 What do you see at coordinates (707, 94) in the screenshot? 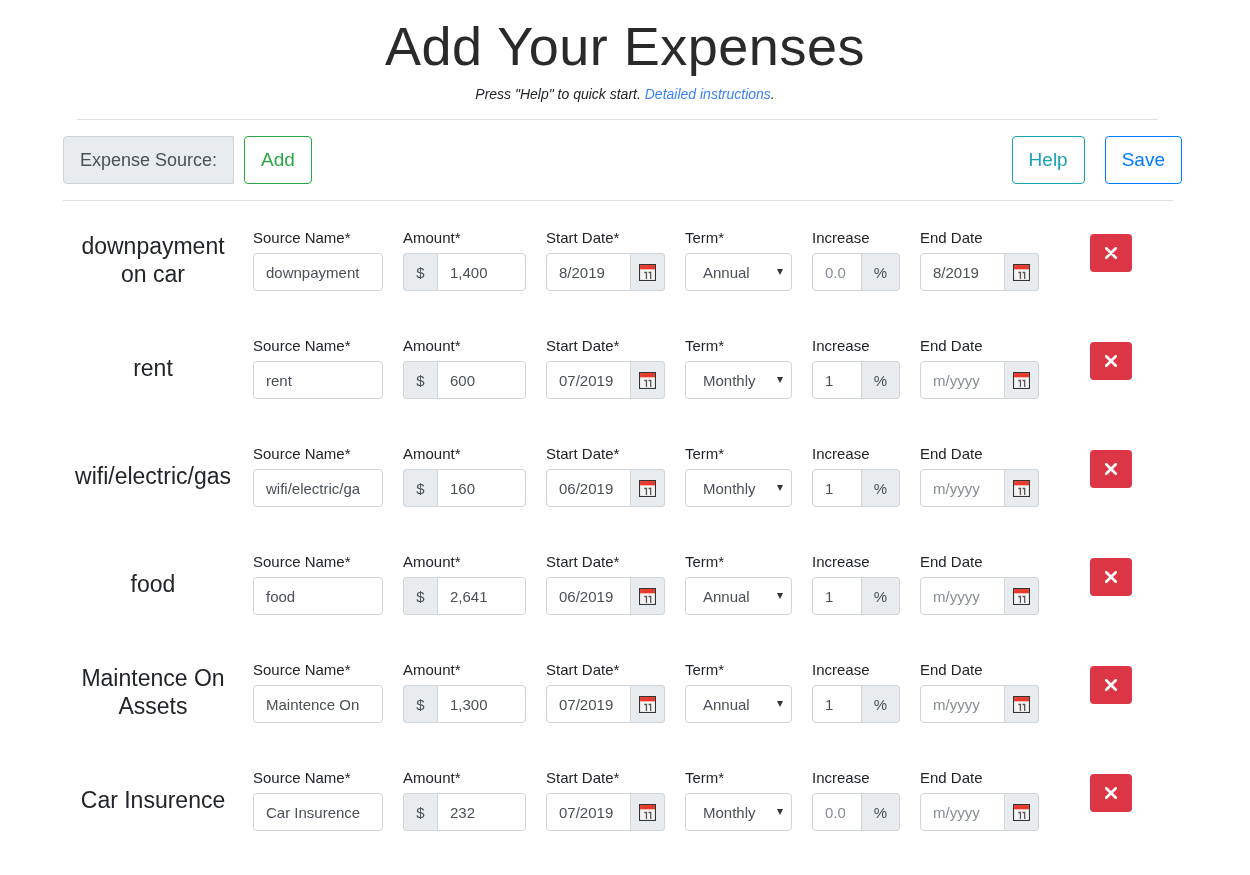
I see `instructions-link: Detailed instructions` at bounding box center [707, 94].